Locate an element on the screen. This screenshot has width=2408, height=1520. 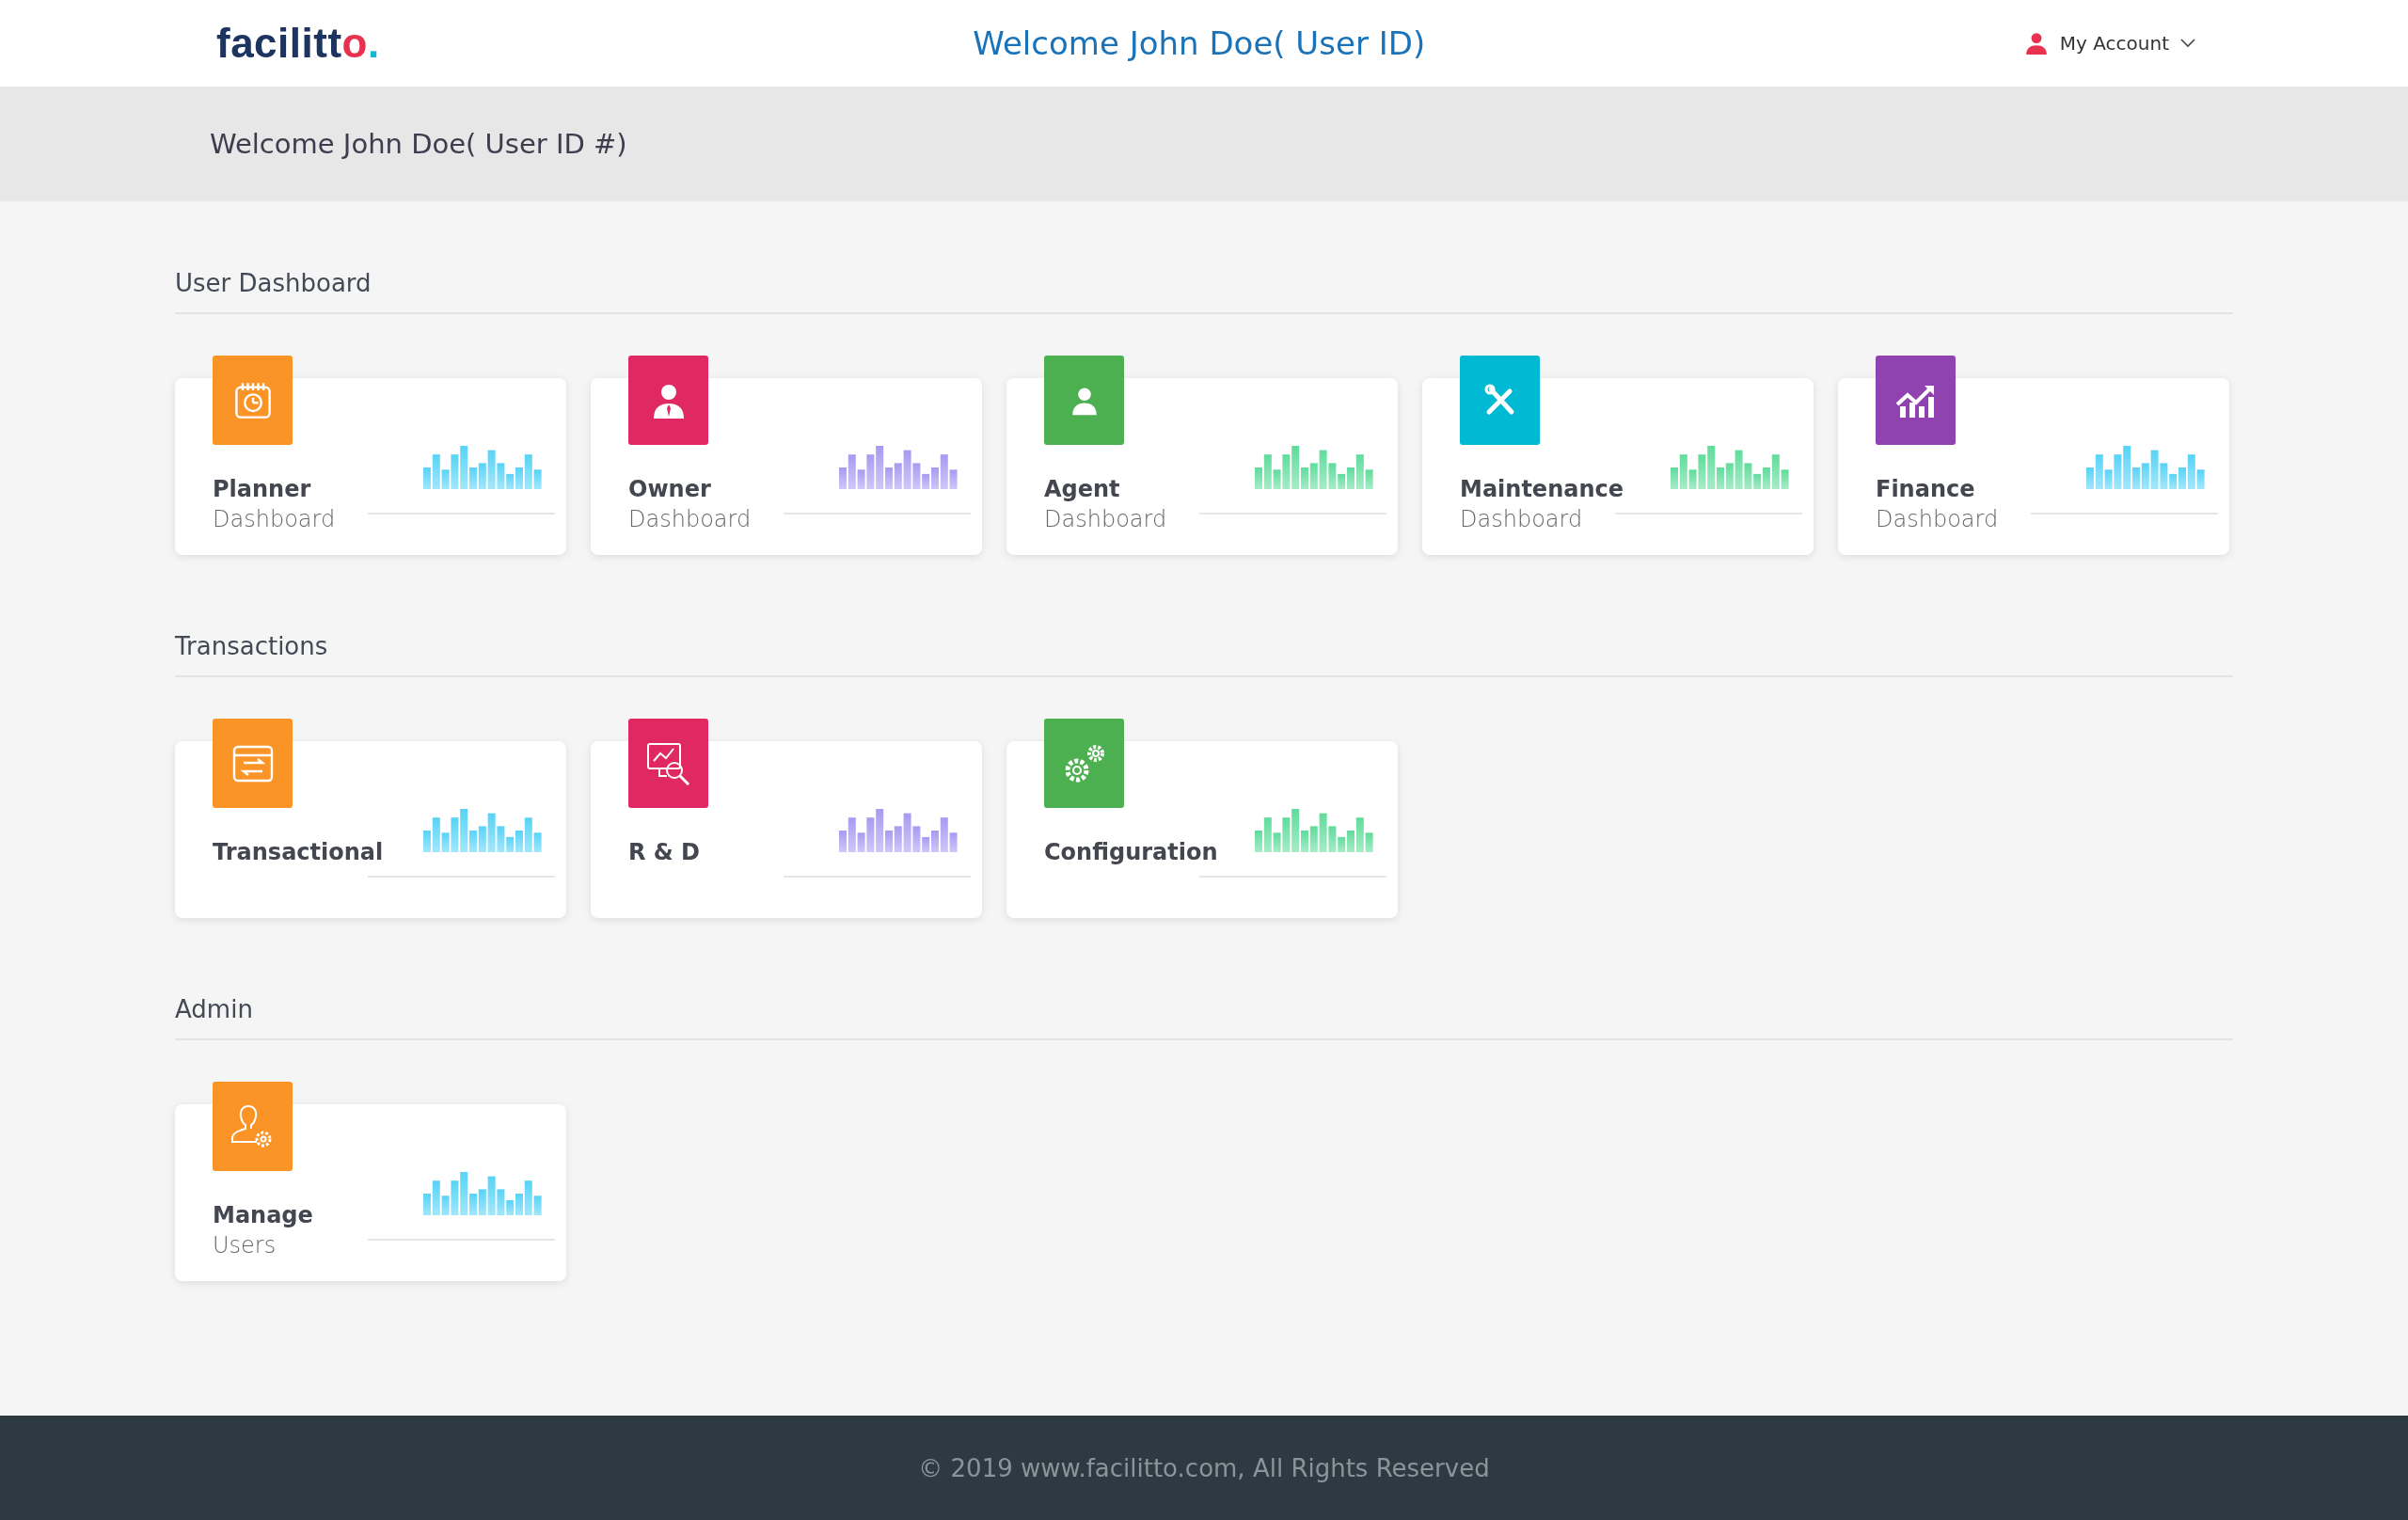
section-title: User Dashboard is located at coordinates (1204, 282).